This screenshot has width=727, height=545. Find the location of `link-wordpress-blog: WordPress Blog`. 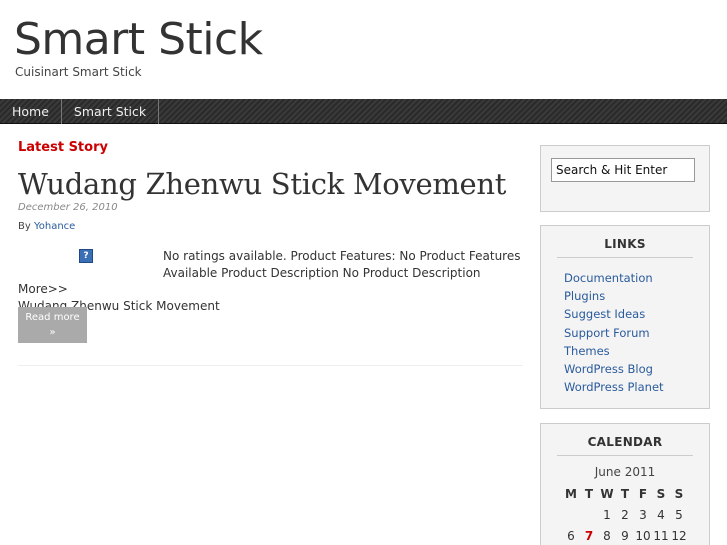

link-wordpress-blog: WordPress Blog is located at coordinates (636, 369).